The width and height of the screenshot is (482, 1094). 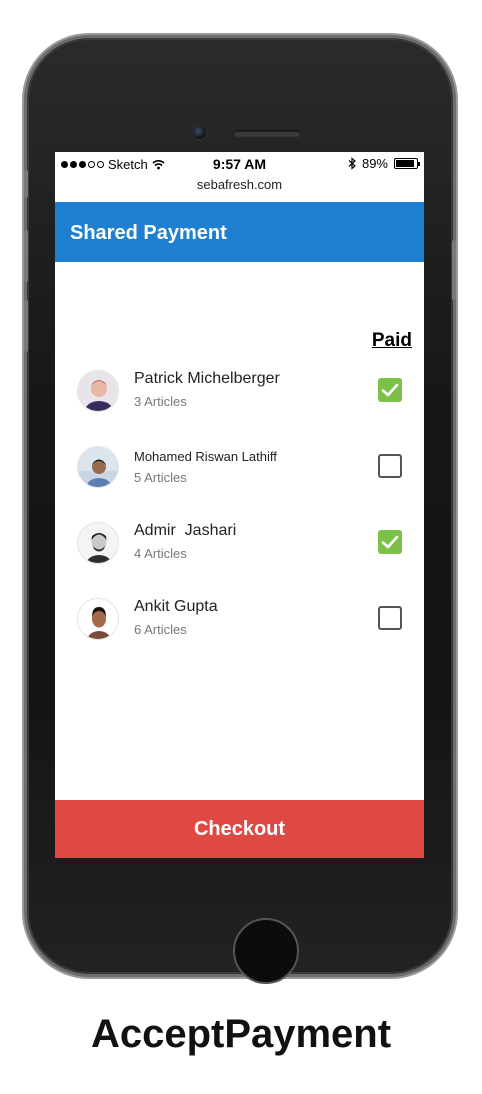 What do you see at coordinates (239, 468) in the screenshot?
I see `list-item: Mohamed Riswan Lathiff 5 Articles` at bounding box center [239, 468].